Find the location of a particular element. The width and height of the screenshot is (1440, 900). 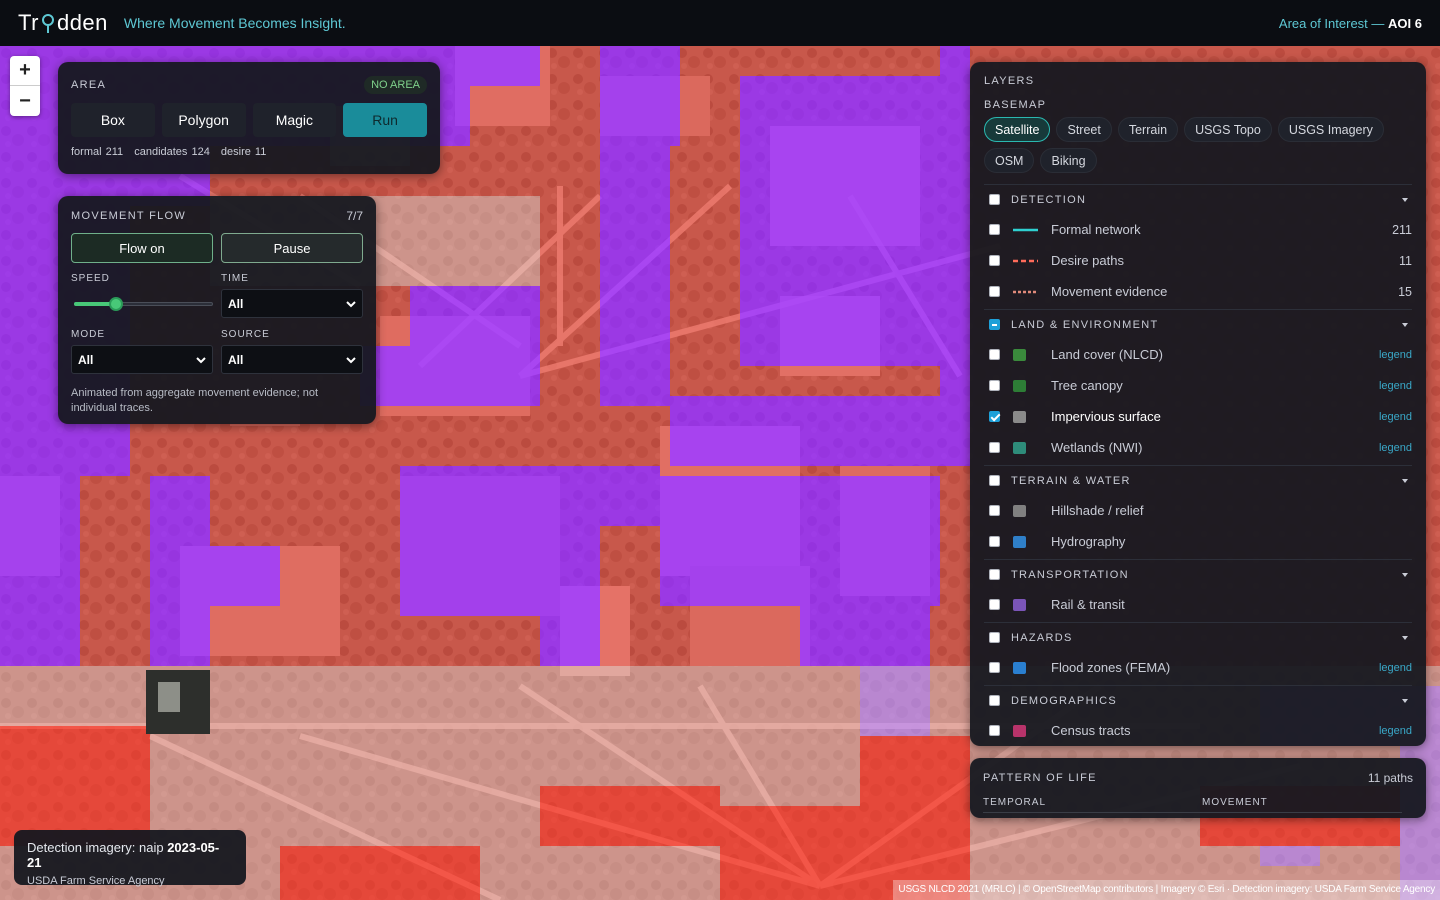

mode-select: All is located at coordinates (142, 359).